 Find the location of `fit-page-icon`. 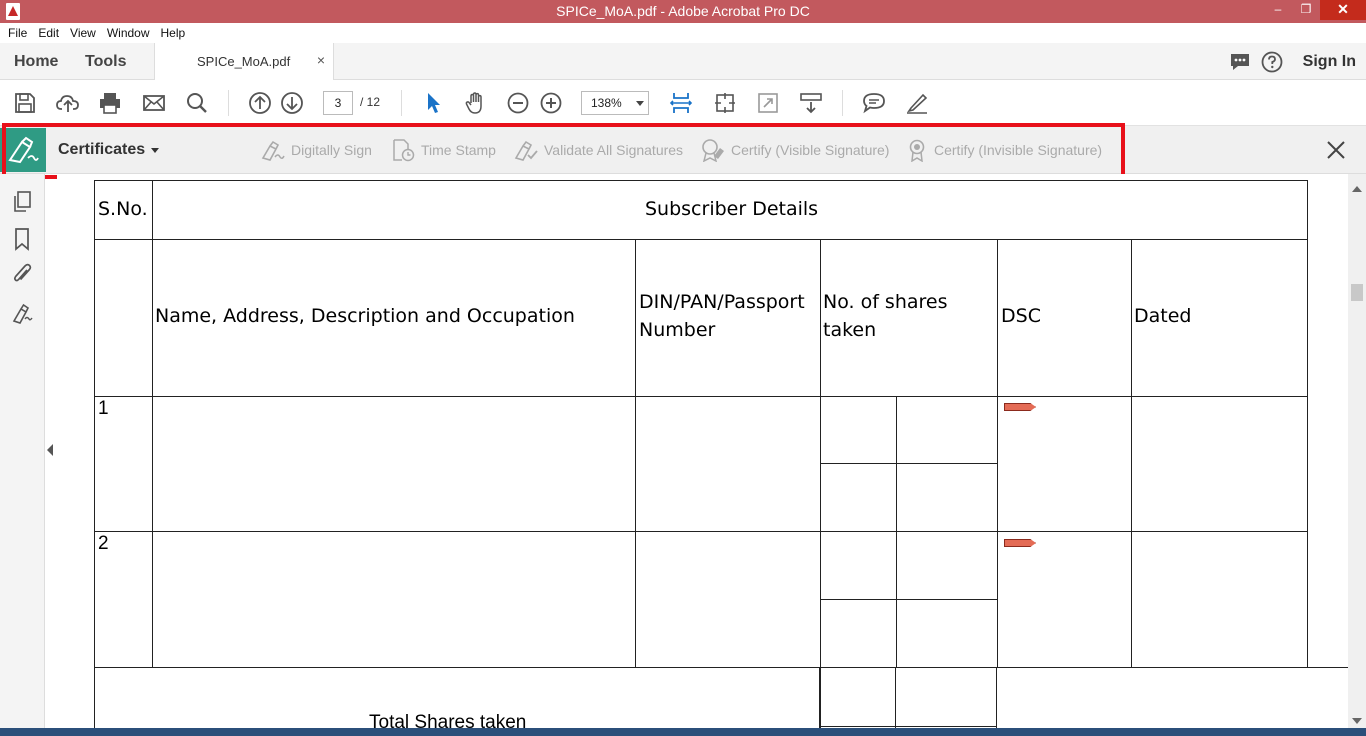

fit-page-icon is located at coordinates (681, 103).